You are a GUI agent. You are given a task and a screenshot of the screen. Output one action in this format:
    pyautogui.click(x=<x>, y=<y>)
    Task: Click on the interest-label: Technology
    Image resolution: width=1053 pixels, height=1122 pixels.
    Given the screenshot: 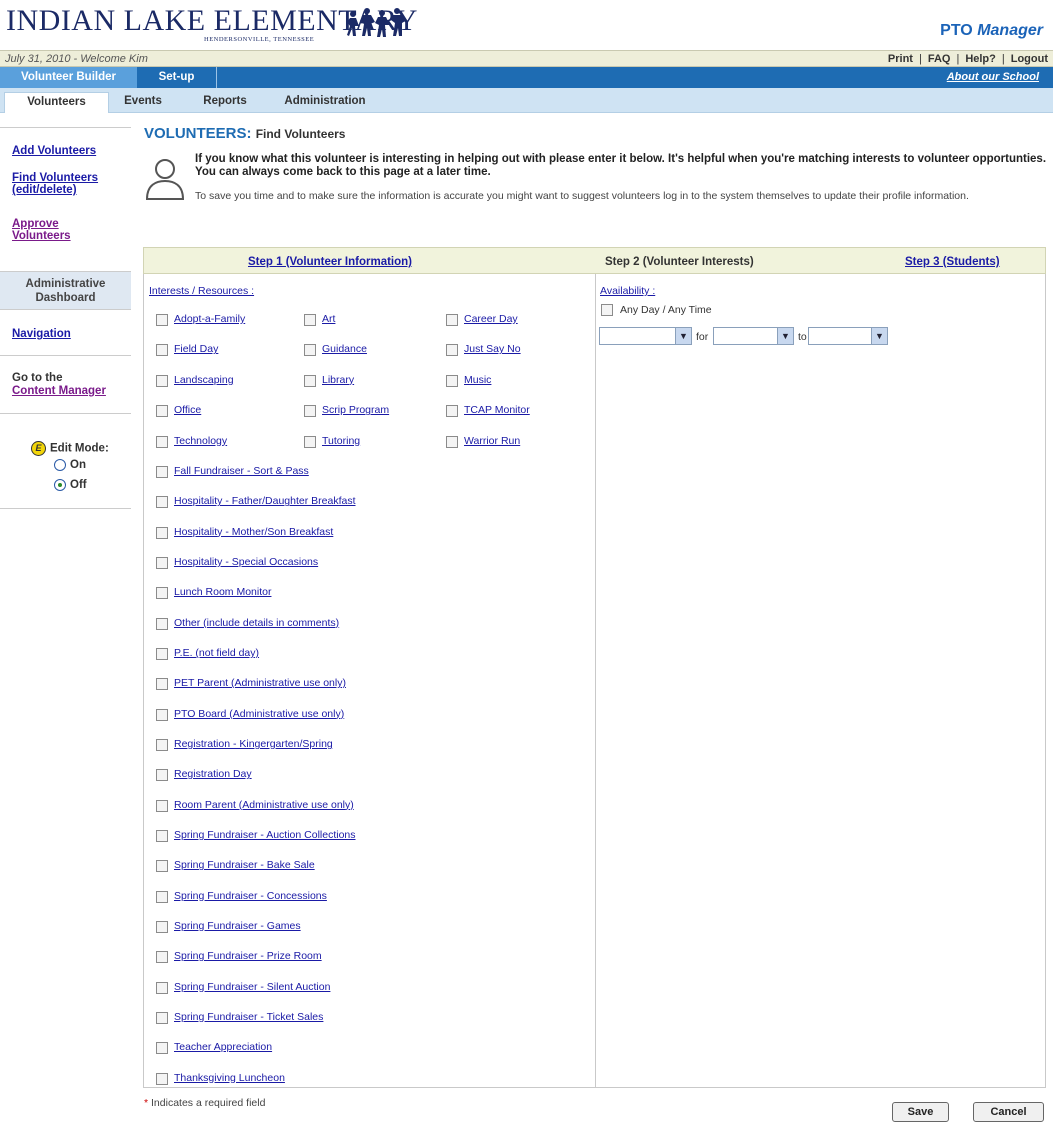 What is the action you would take?
    pyautogui.click(x=200, y=441)
    